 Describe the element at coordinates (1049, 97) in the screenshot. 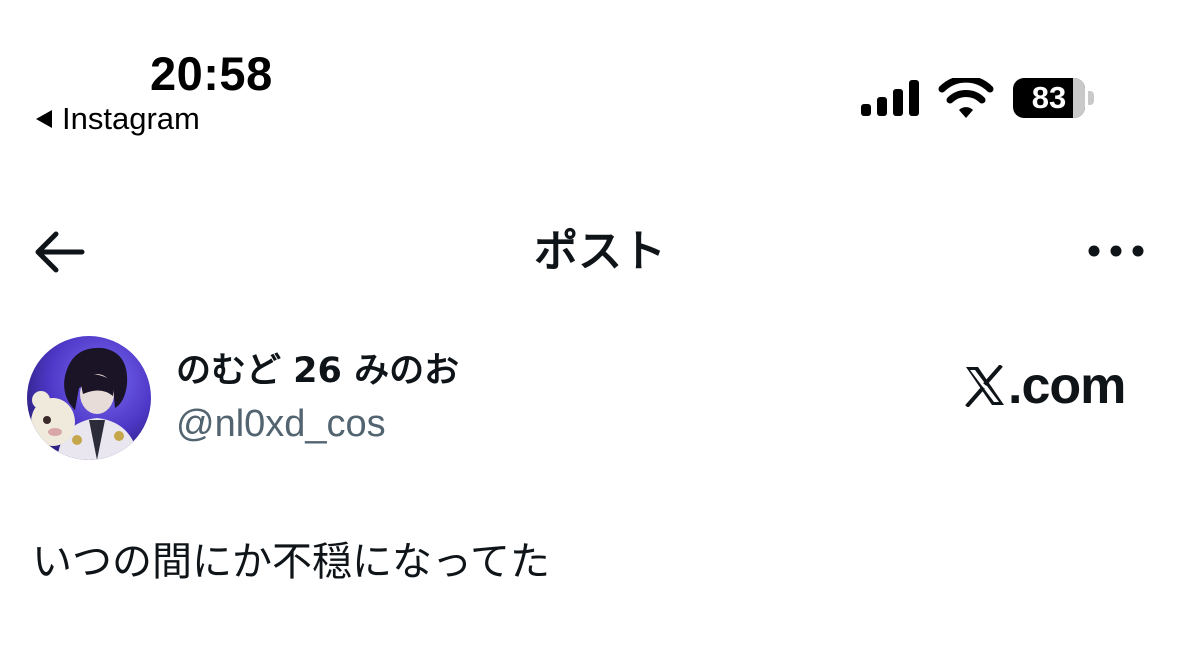

I see `battery-percent: 83` at that location.